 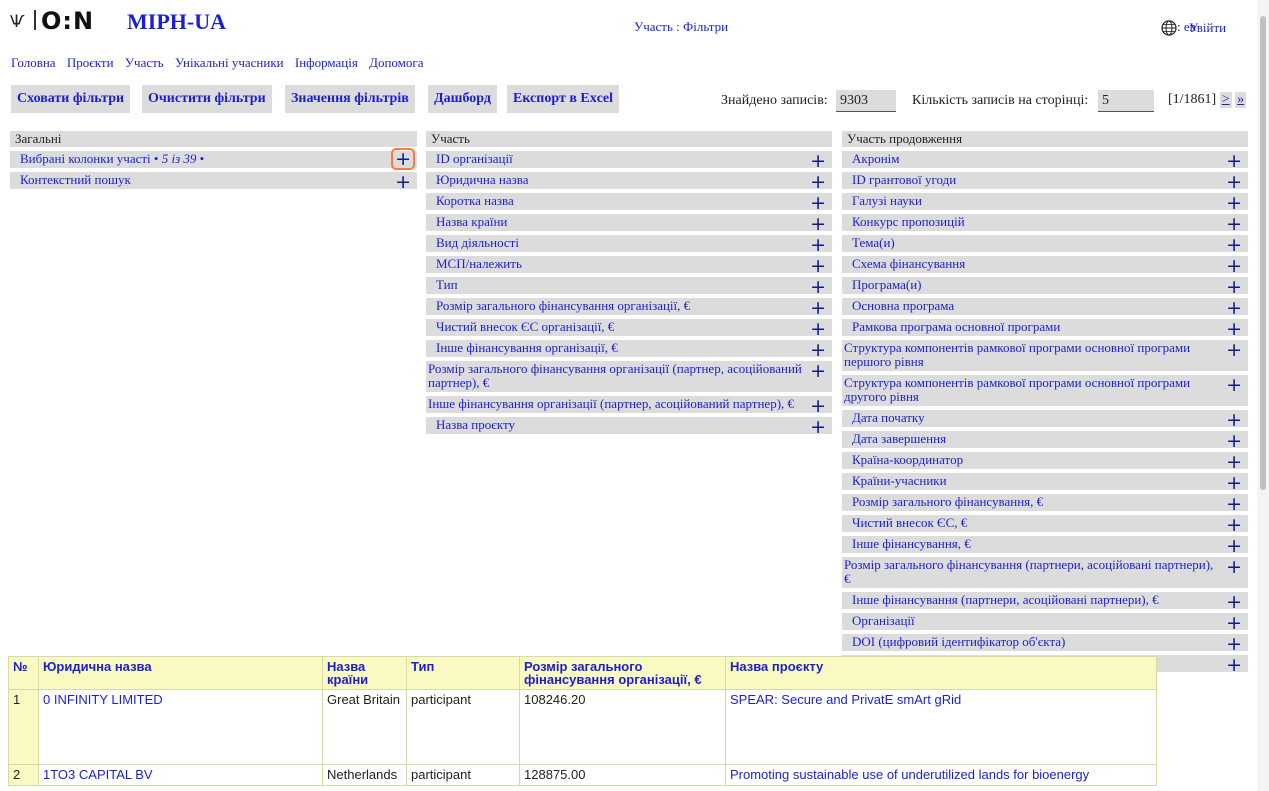 What do you see at coordinates (1169, 28) in the screenshot?
I see `globe-icon` at bounding box center [1169, 28].